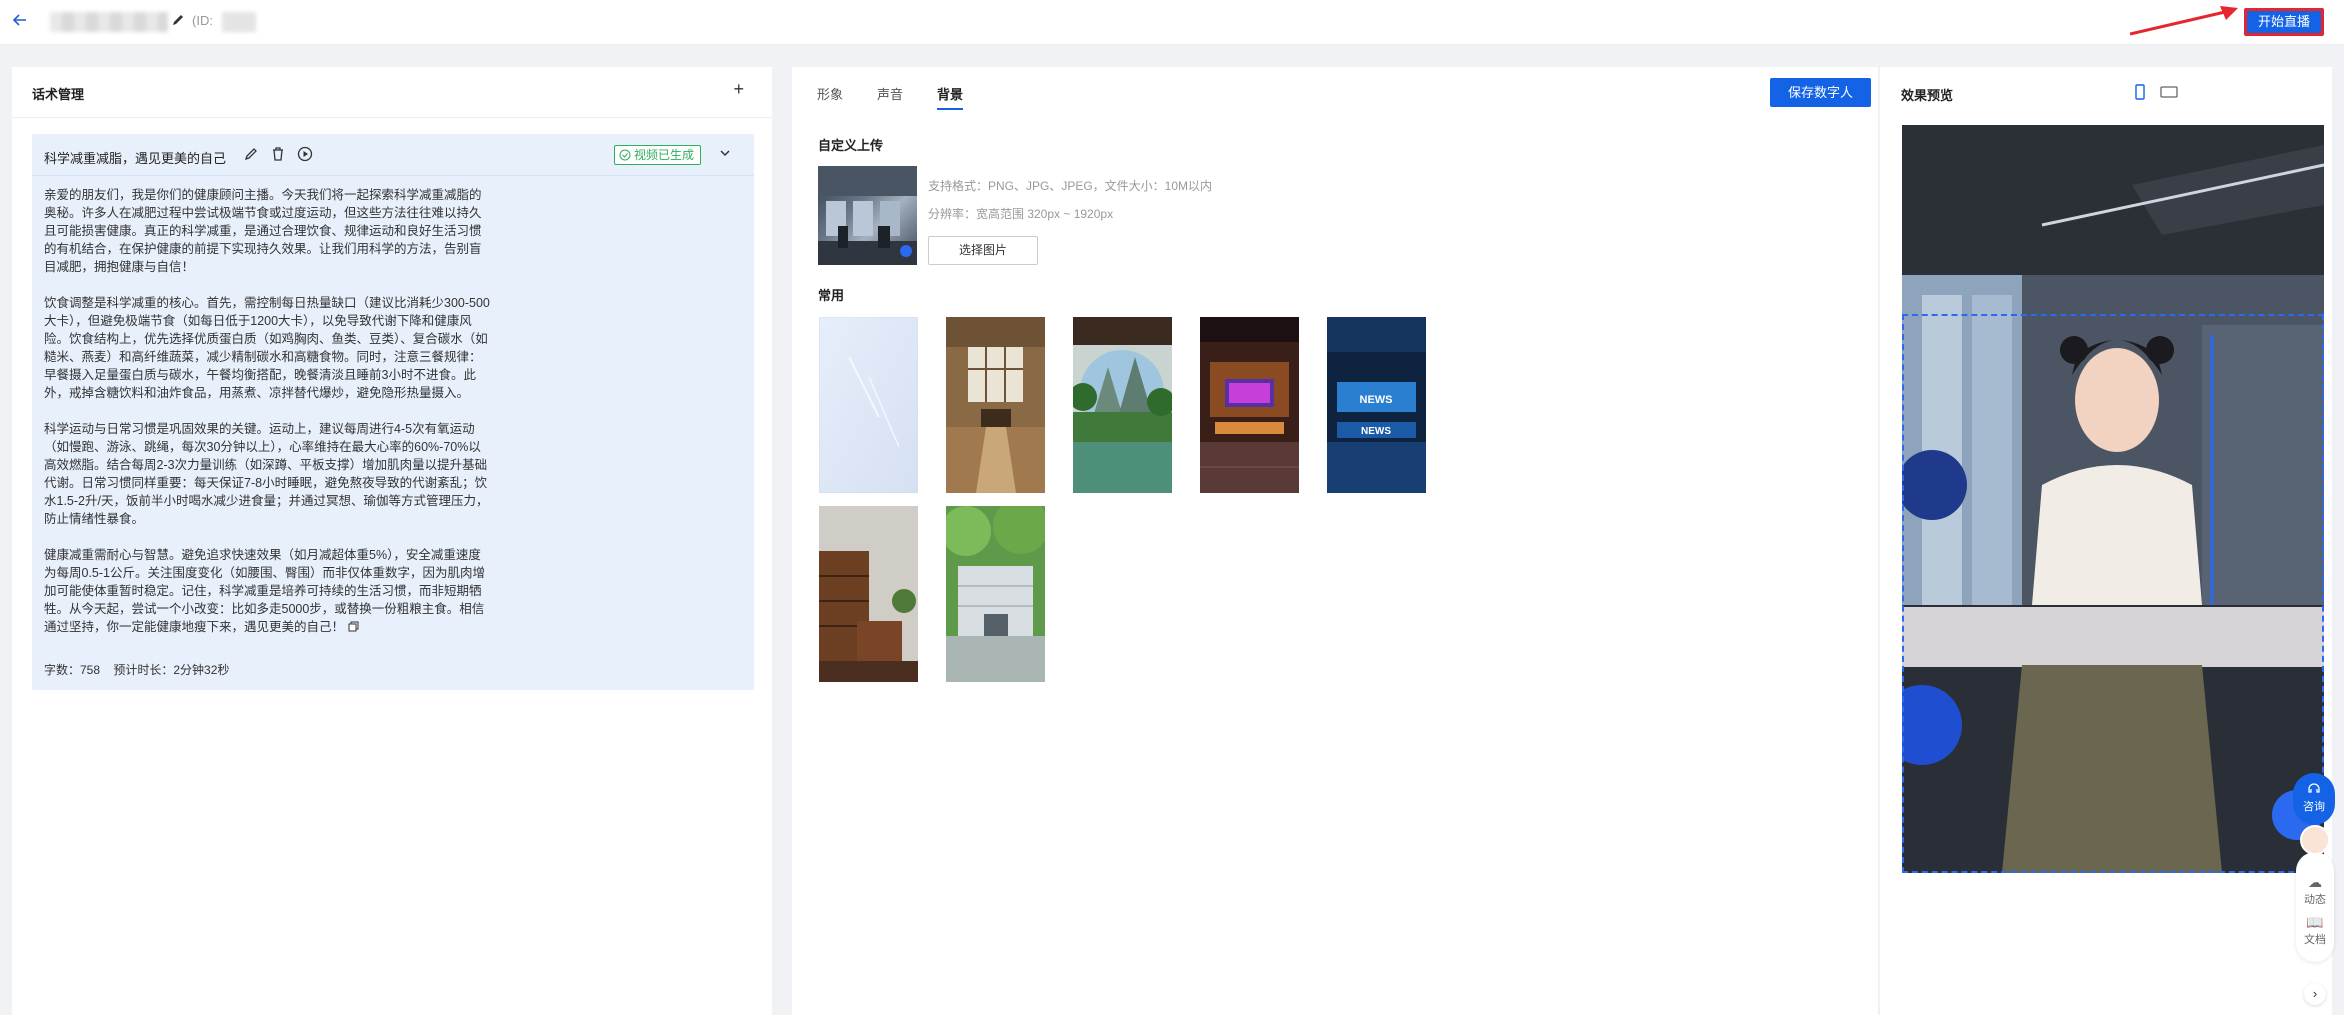 The height and width of the screenshot is (1015, 2344). What do you see at coordinates (251, 156) in the screenshot?
I see `edit-icon` at bounding box center [251, 156].